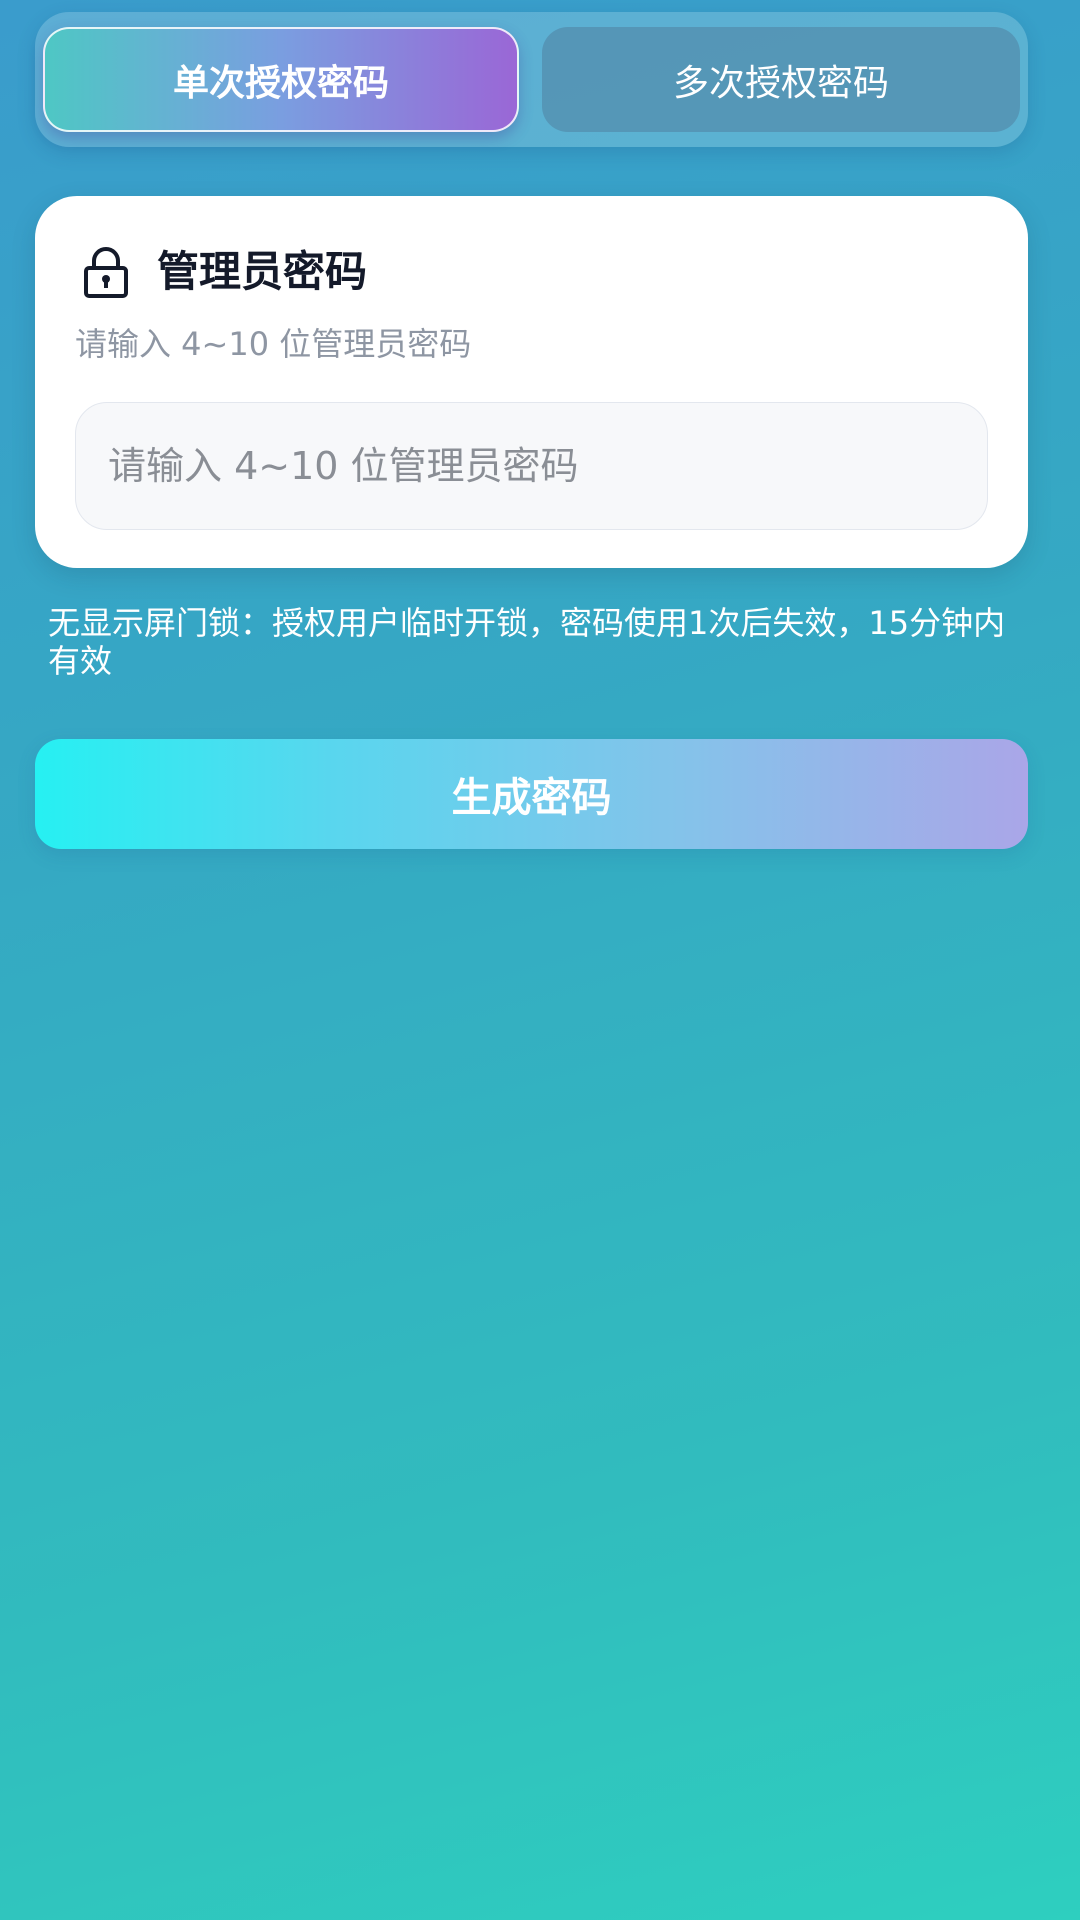  I want to click on auth-mode-tabs: 单次授权密码 多次授权密码, so click(531, 79).